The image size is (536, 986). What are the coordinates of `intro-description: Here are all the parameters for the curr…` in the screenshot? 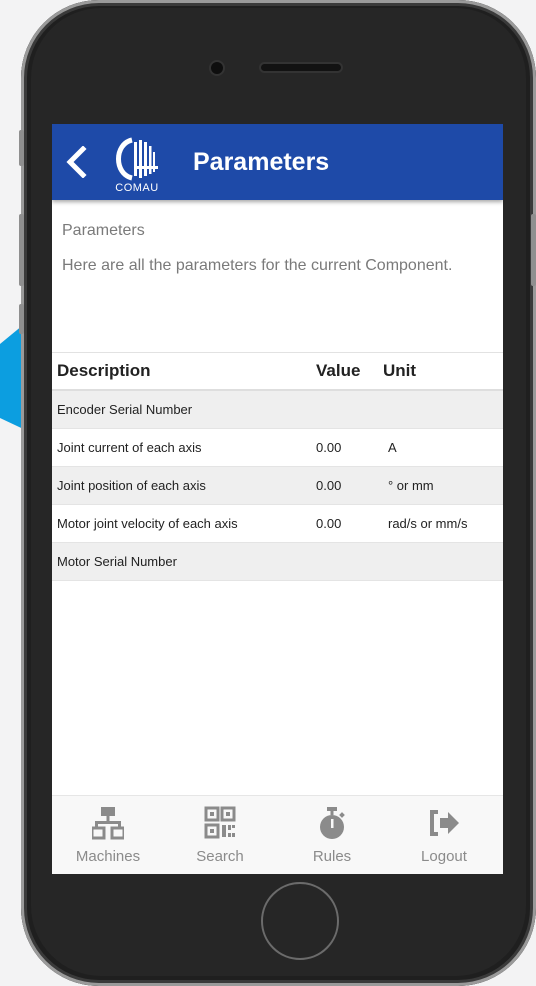 It's located at (257, 265).